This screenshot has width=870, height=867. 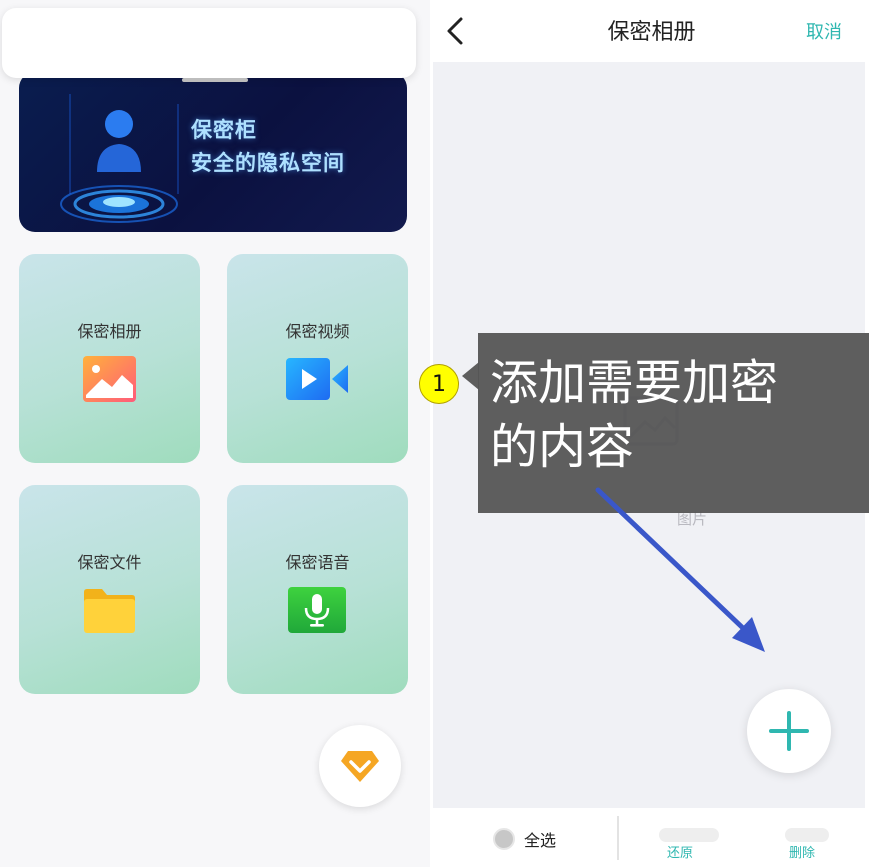 What do you see at coordinates (317, 610) in the screenshot?
I see `microphone-icon` at bounding box center [317, 610].